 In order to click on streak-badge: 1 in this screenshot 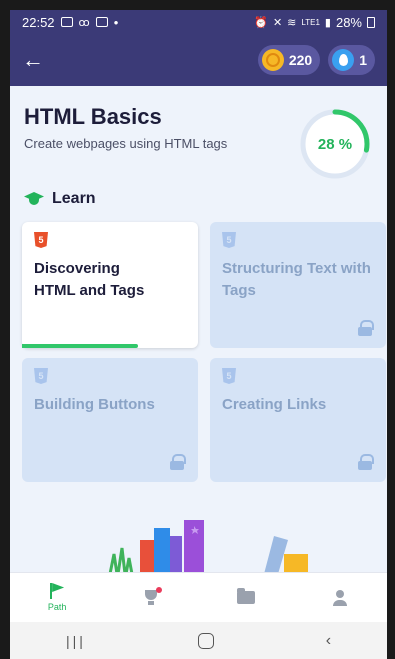, I will do `click(351, 60)`.